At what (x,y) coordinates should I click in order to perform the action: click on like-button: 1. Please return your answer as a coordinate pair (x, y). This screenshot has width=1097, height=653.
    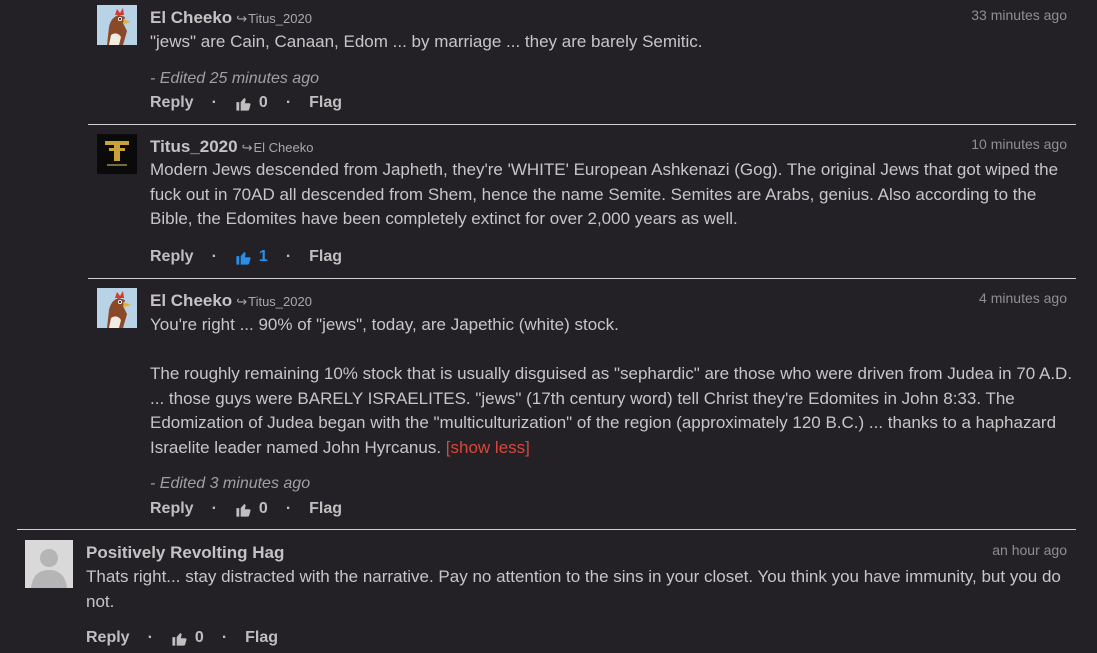
    Looking at the image, I should click on (251, 257).